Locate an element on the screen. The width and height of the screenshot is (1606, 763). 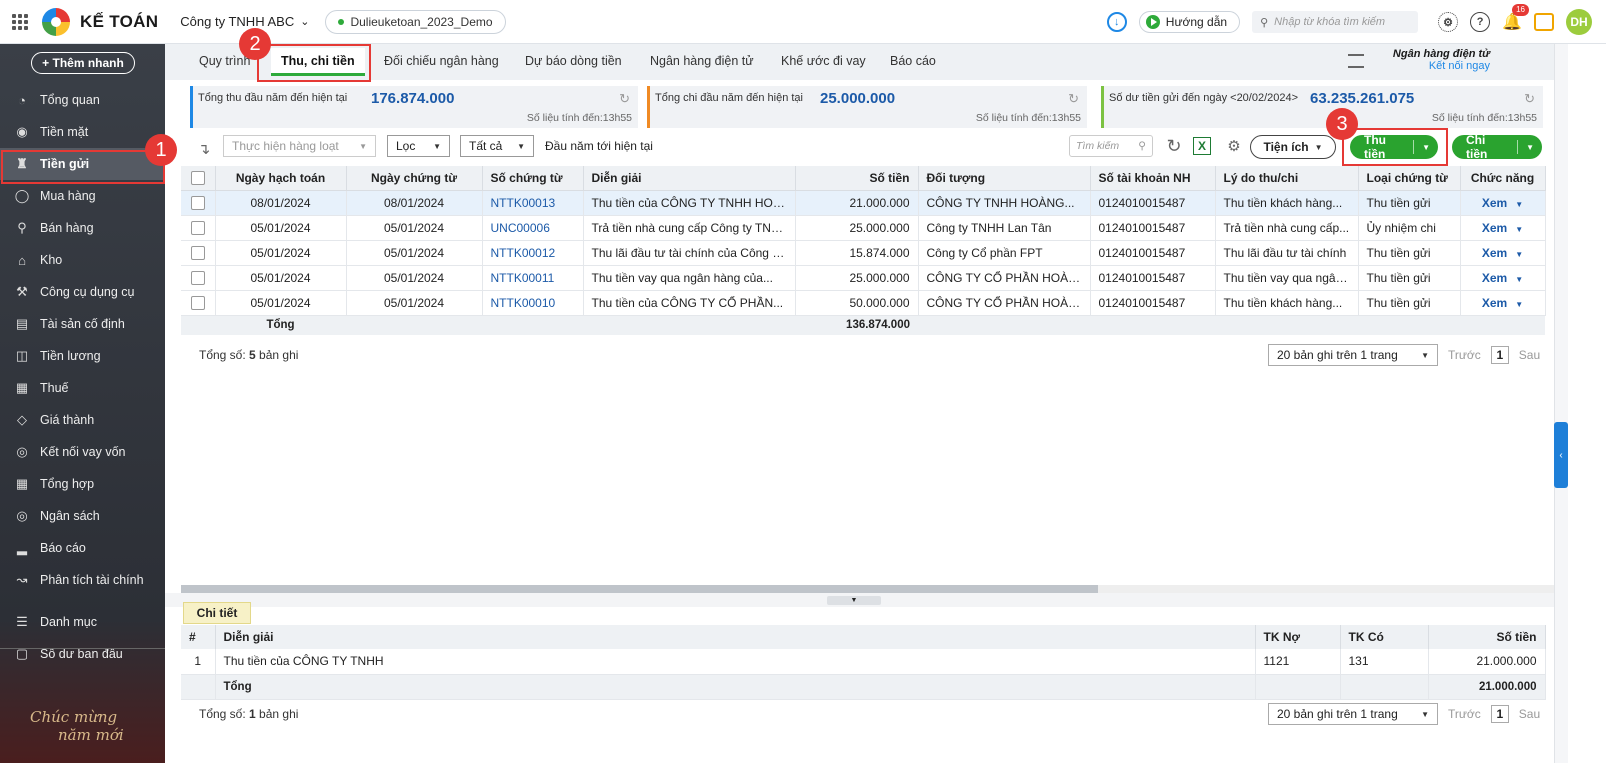
panel-splitter: ▼ is located at coordinates (859, 600).